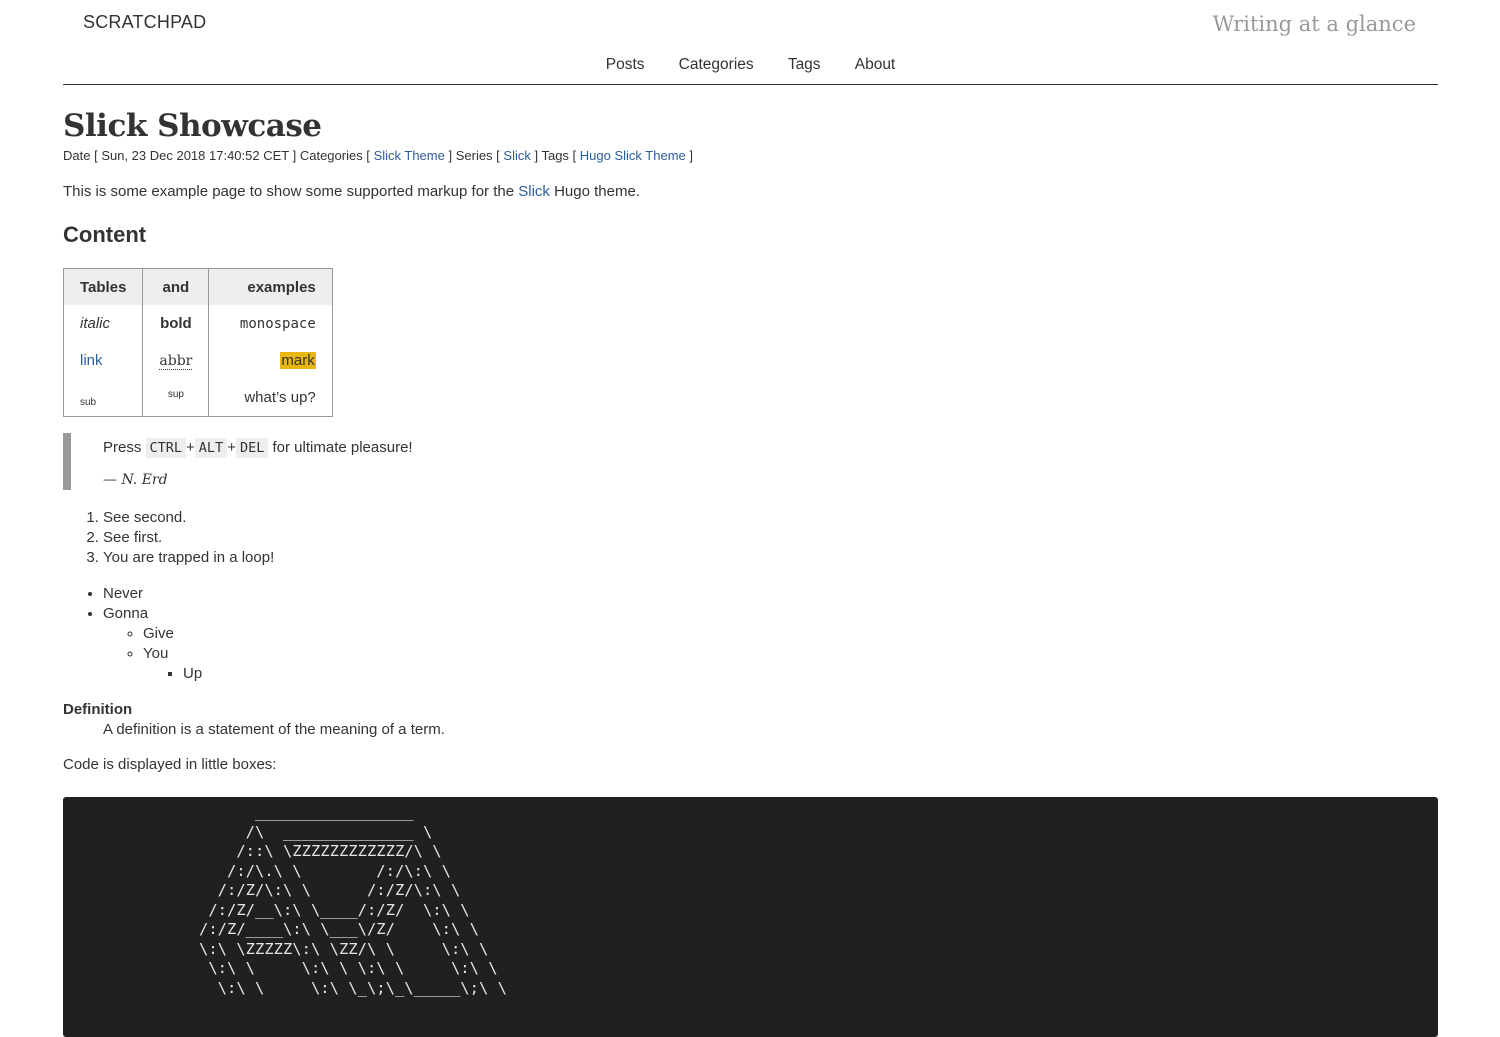  I want to click on quote-before: Press, so click(124, 447).